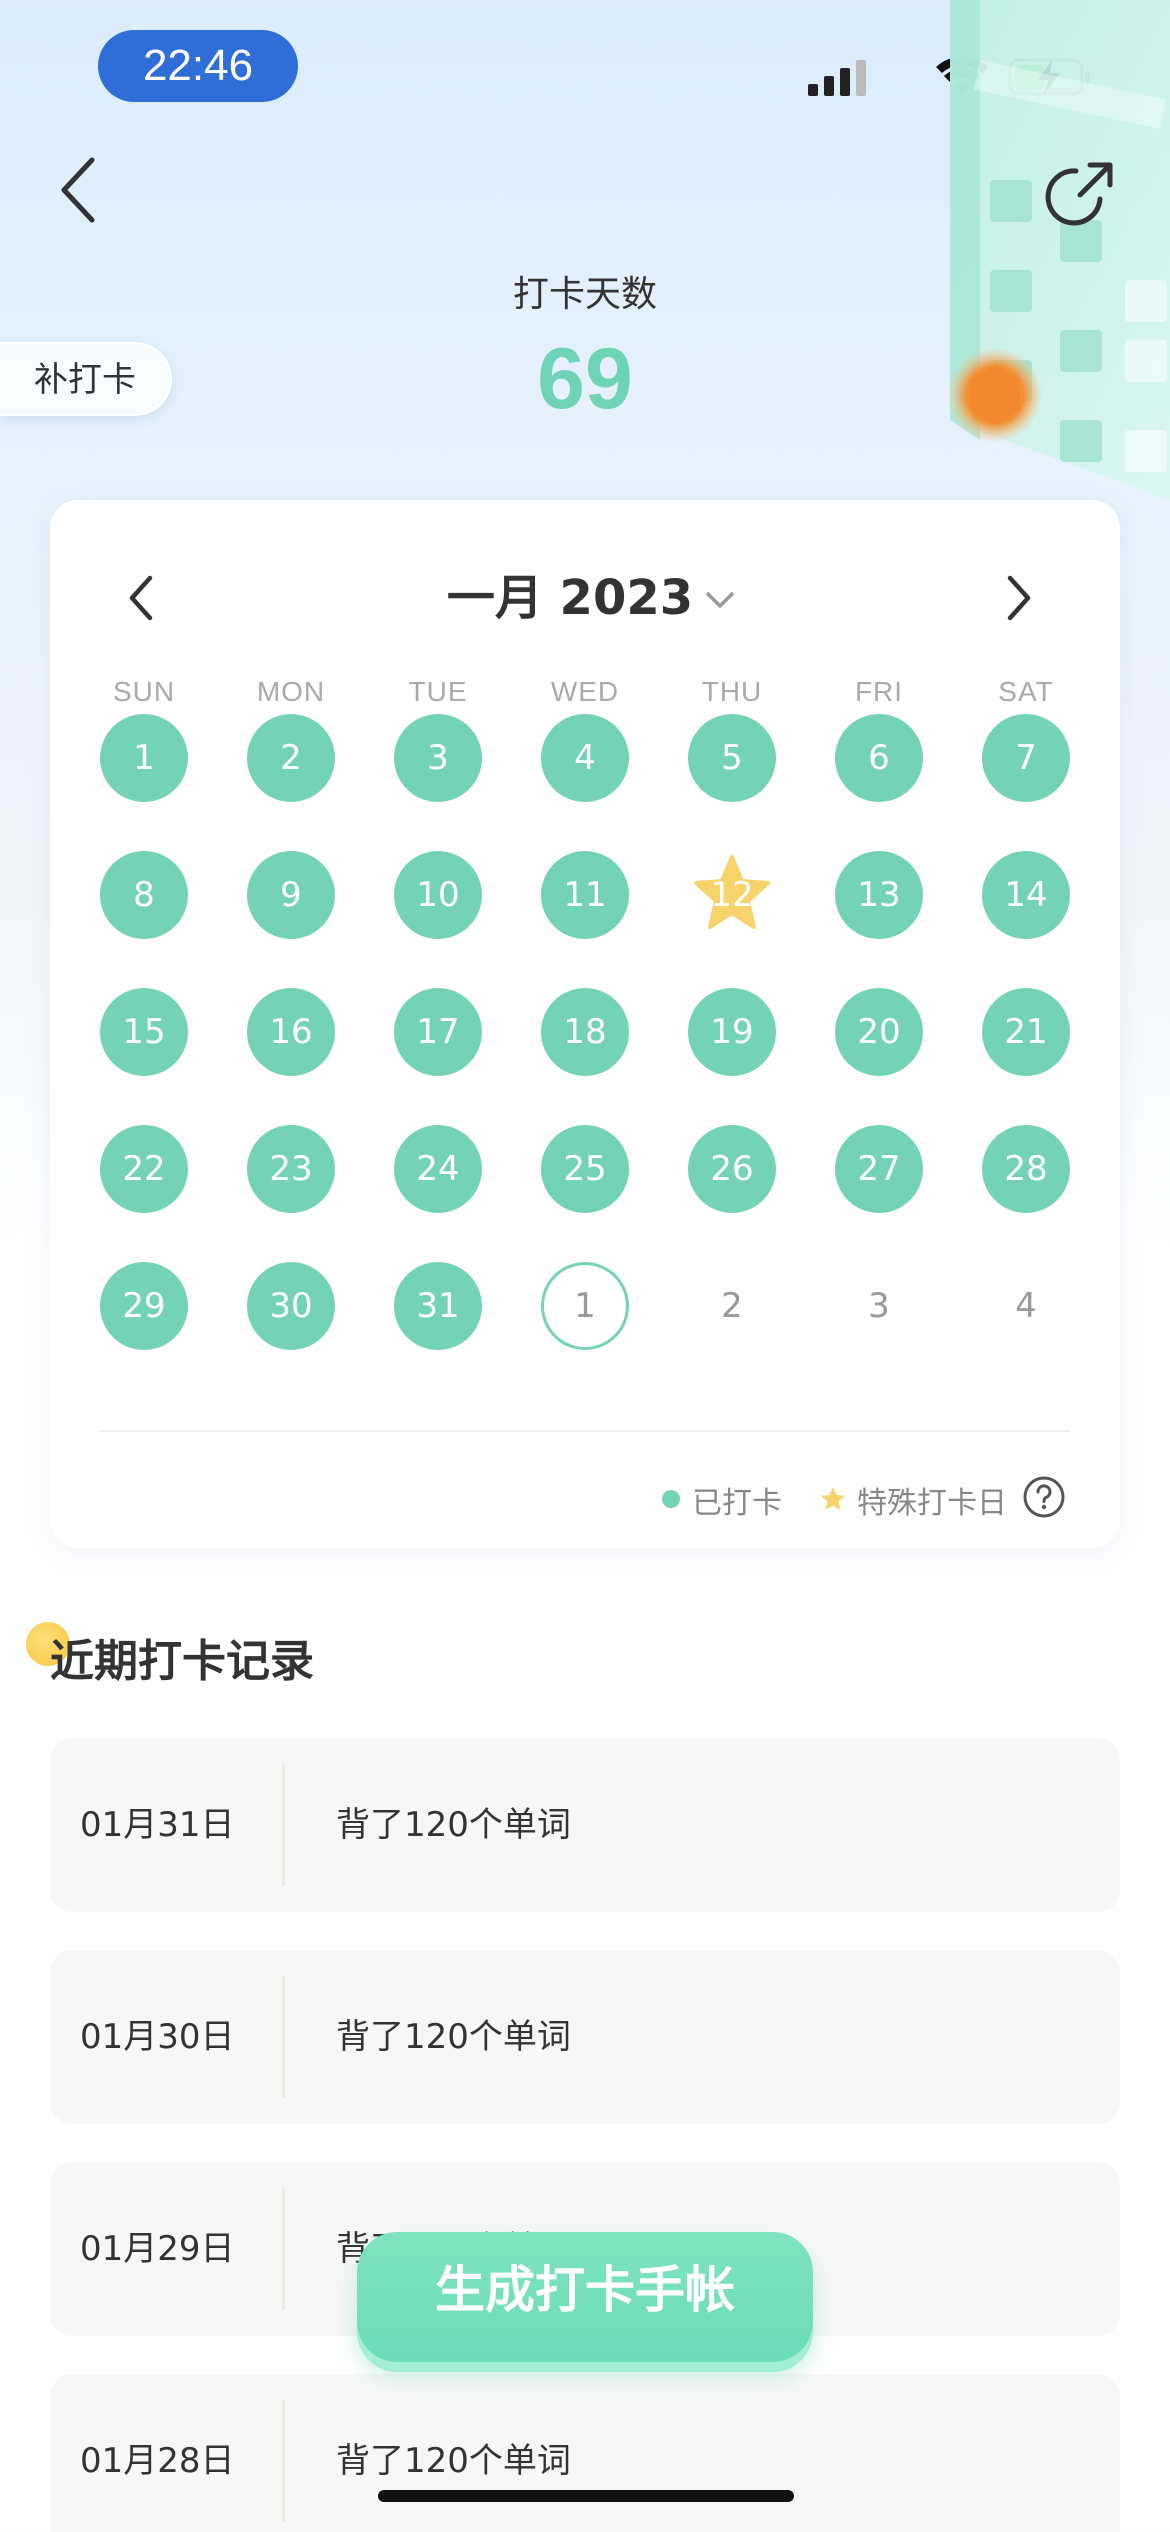 The height and width of the screenshot is (2532, 1170). I want to click on weekday-label: WED, so click(585, 691).